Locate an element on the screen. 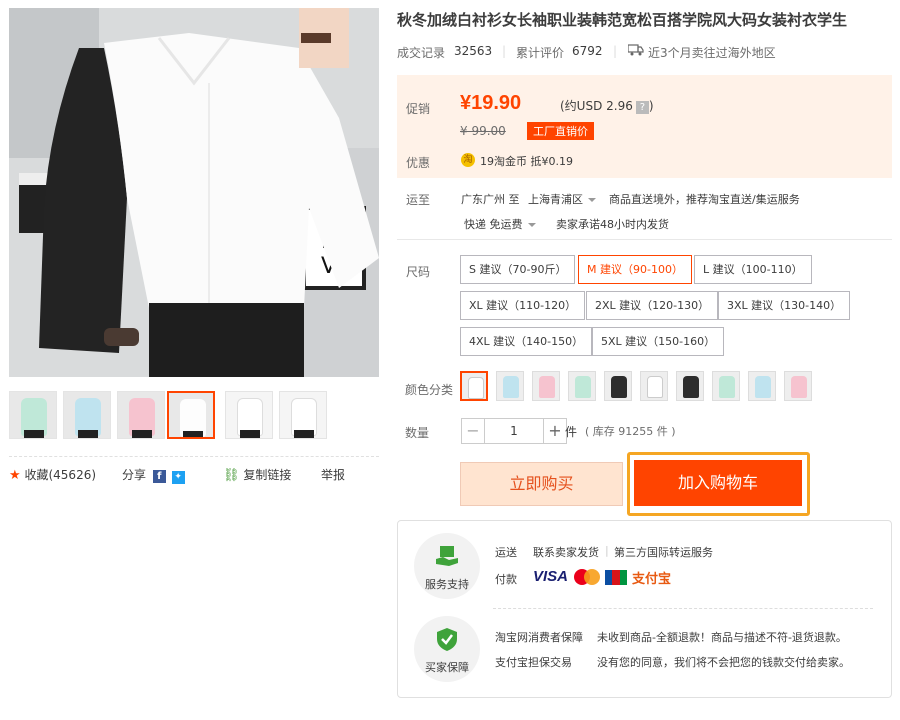 The width and height of the screenshot is (900, 720). size-option-xl: XL 建议（110-120） is located at coordinates (523, 305).